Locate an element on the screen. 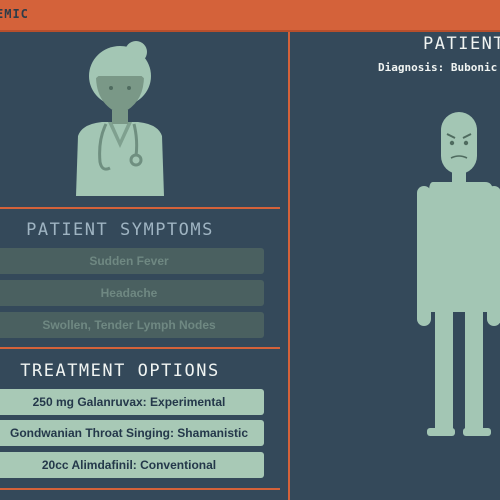 Image resolution: width=500 pixels, height=500 pixels. doctor-icon is located at coordinates (120, 118).